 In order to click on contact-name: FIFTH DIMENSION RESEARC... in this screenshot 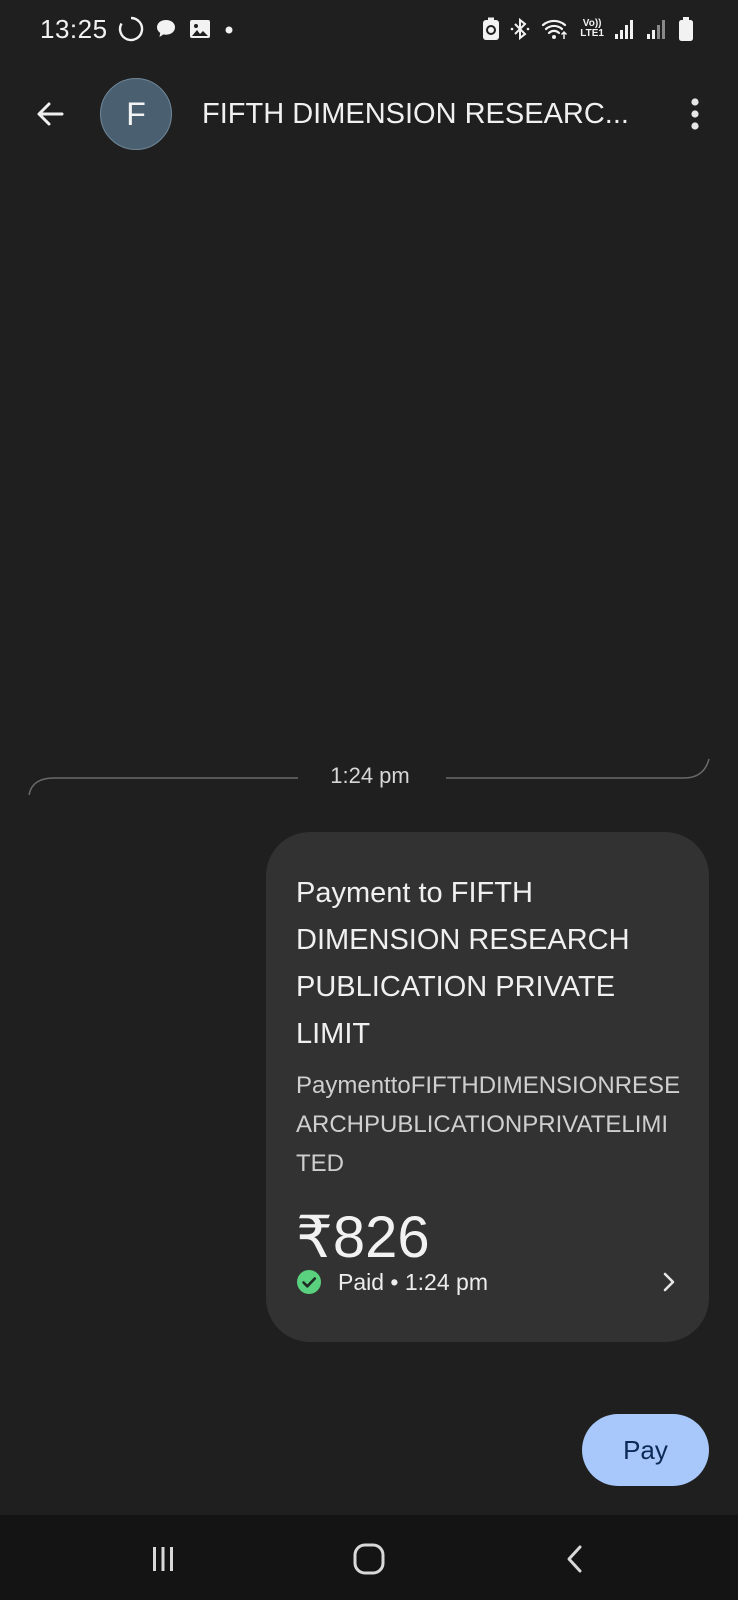, I will do `click(427, 114)`.